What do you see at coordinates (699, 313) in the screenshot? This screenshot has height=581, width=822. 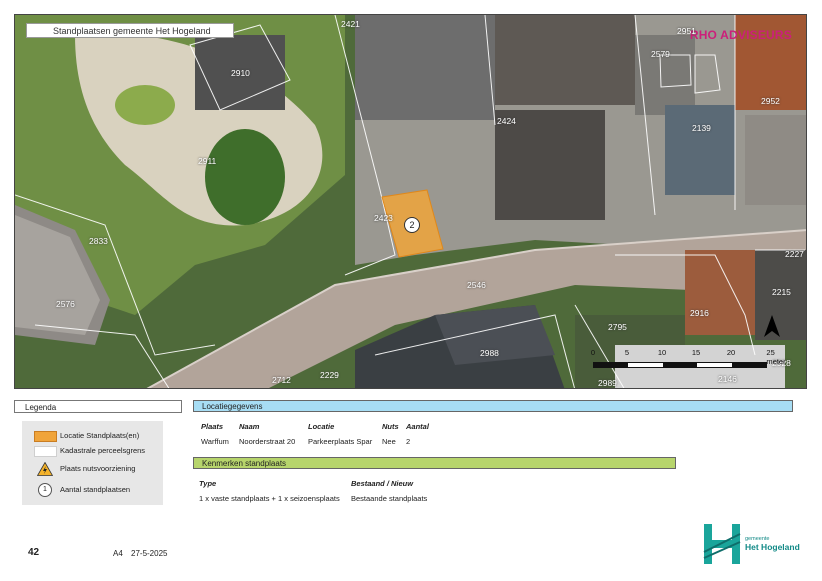 I see `parcel-label: 2916` at bounding box center [699, 313].